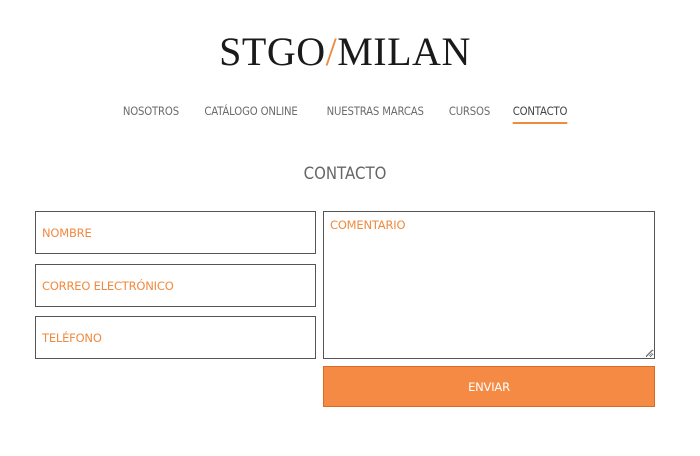 Image resolution: width=700 pixels, height=456 pixels. I want to click on nav-item-nosotros: NOSOTROS, so click(151, 114).